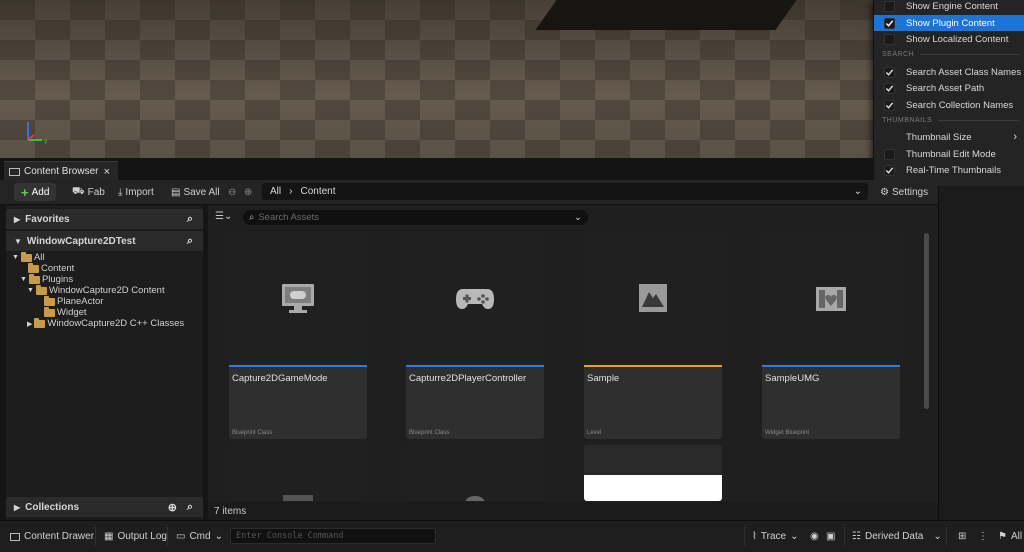 The width and height of the screenshot is (1024, 552). Describe the element at coordinates (136, 192) in the screenshot. I see `import-button: ⤓ Import` at that location.